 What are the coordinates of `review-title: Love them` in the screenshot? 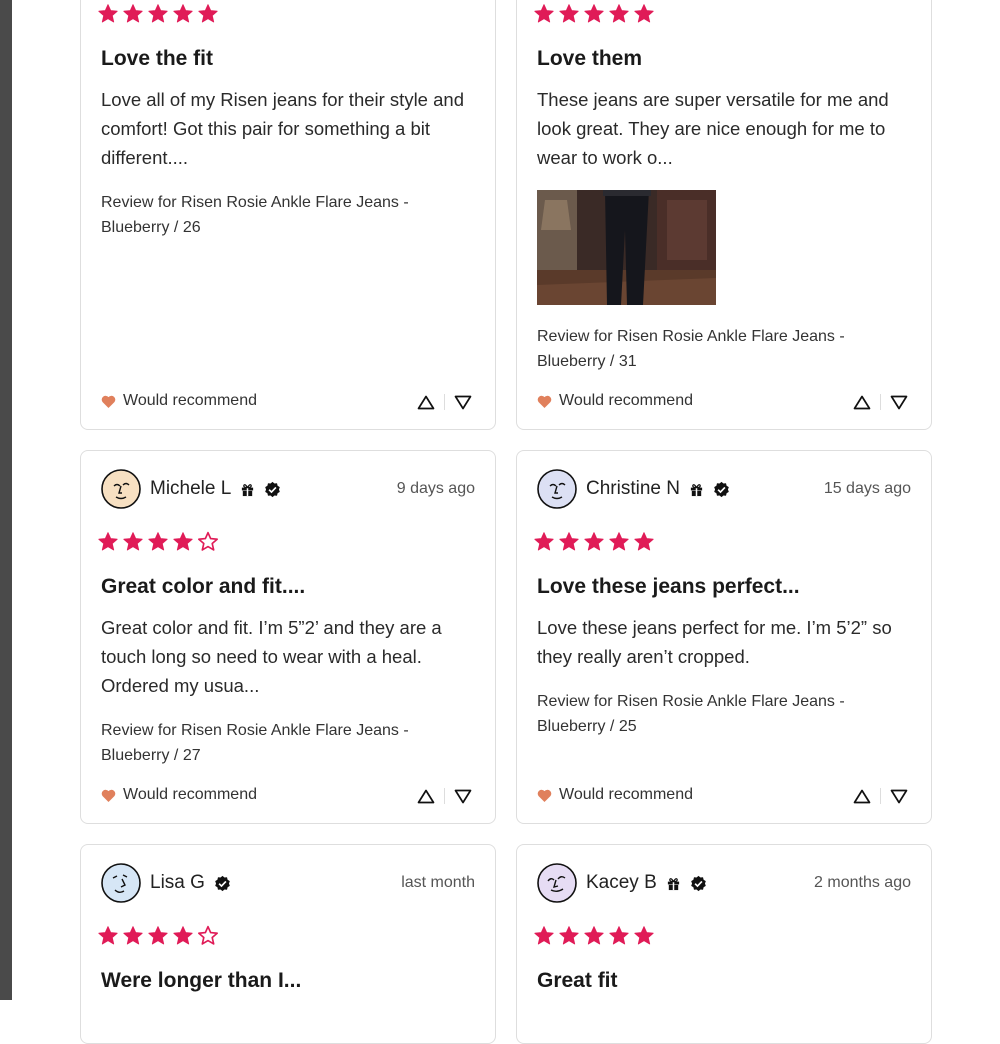 It's located at (590, 58).